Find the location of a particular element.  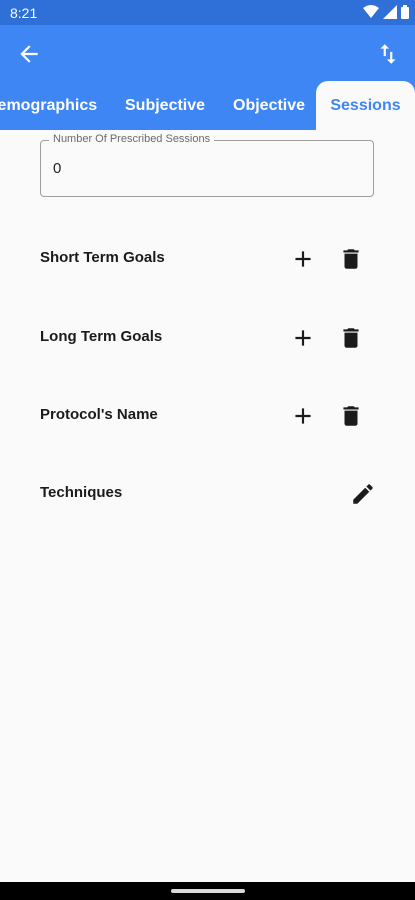

tab-label: Objective is located at coordinates (269, 105).